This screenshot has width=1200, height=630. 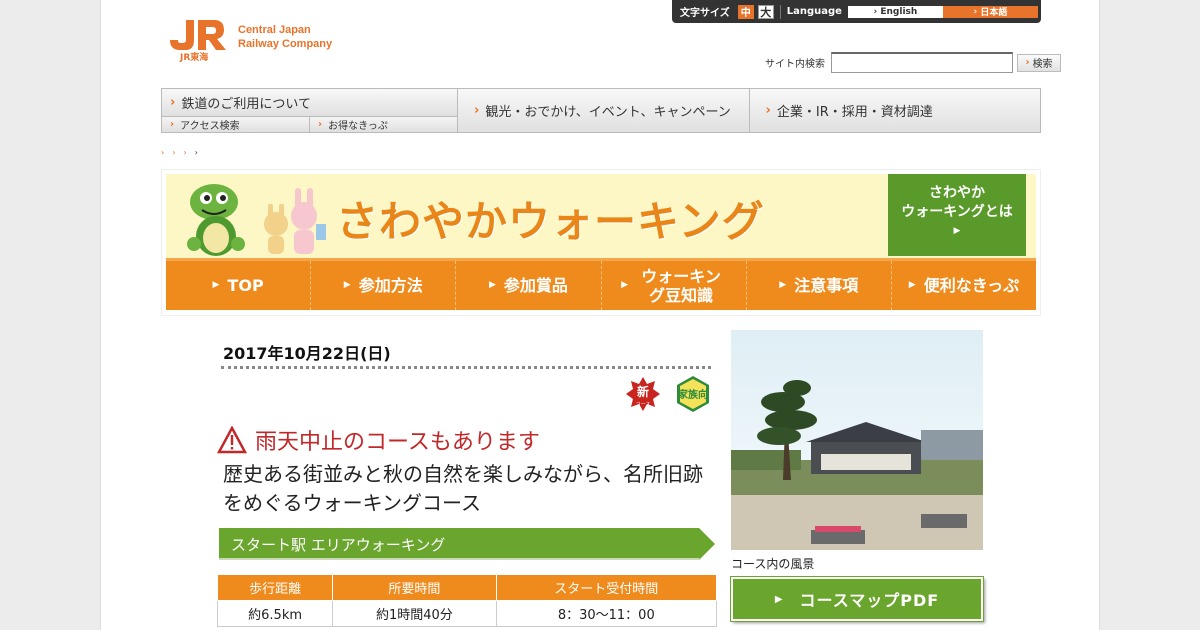 I want to click on event-headline: 歴史ある街並みと秋の自然を楽しみながら、名所旧跡をめぐるウォーキングコース, so click(x=463, y=488).